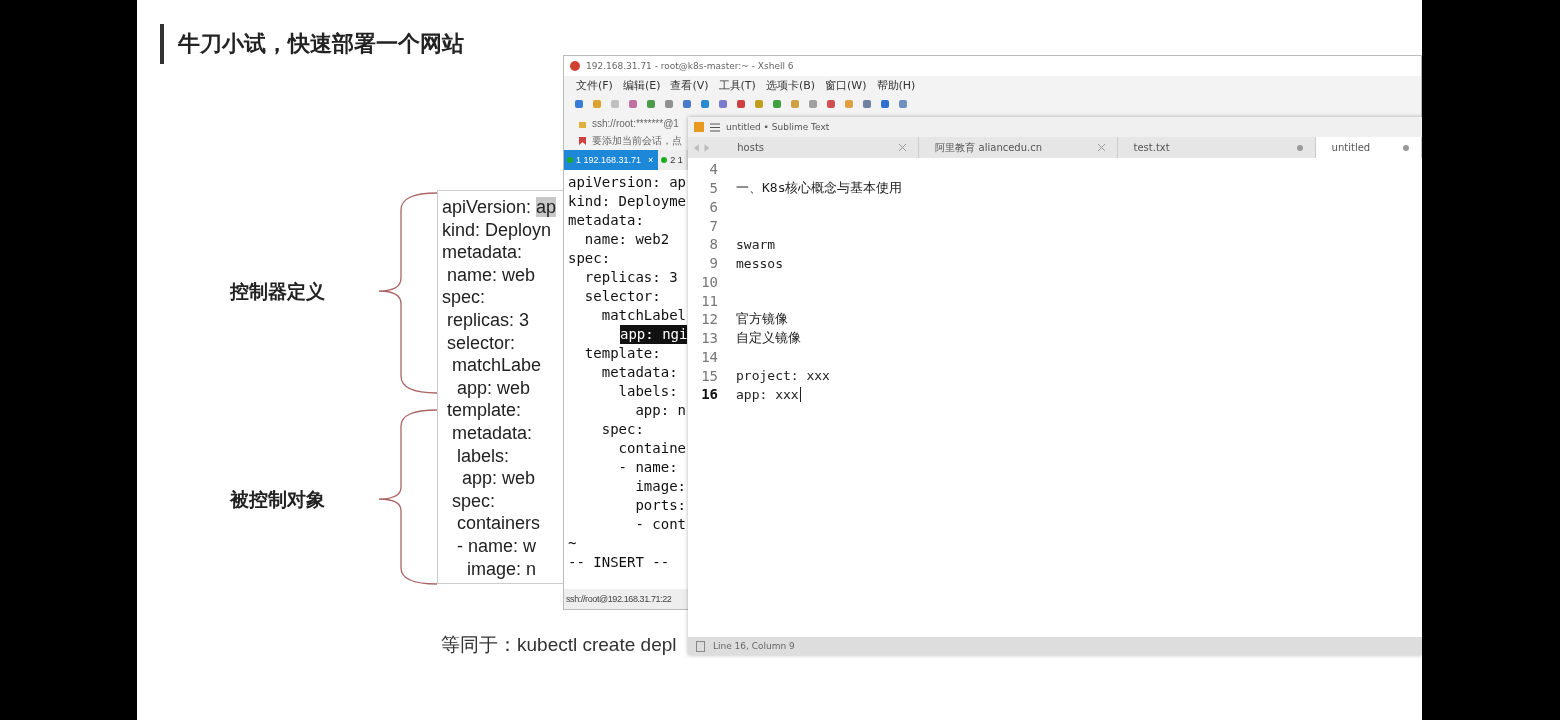  Describe the element at coordinates (846, 85) in the screenshot. I see `menu-item: 窗口(W)` at that location.